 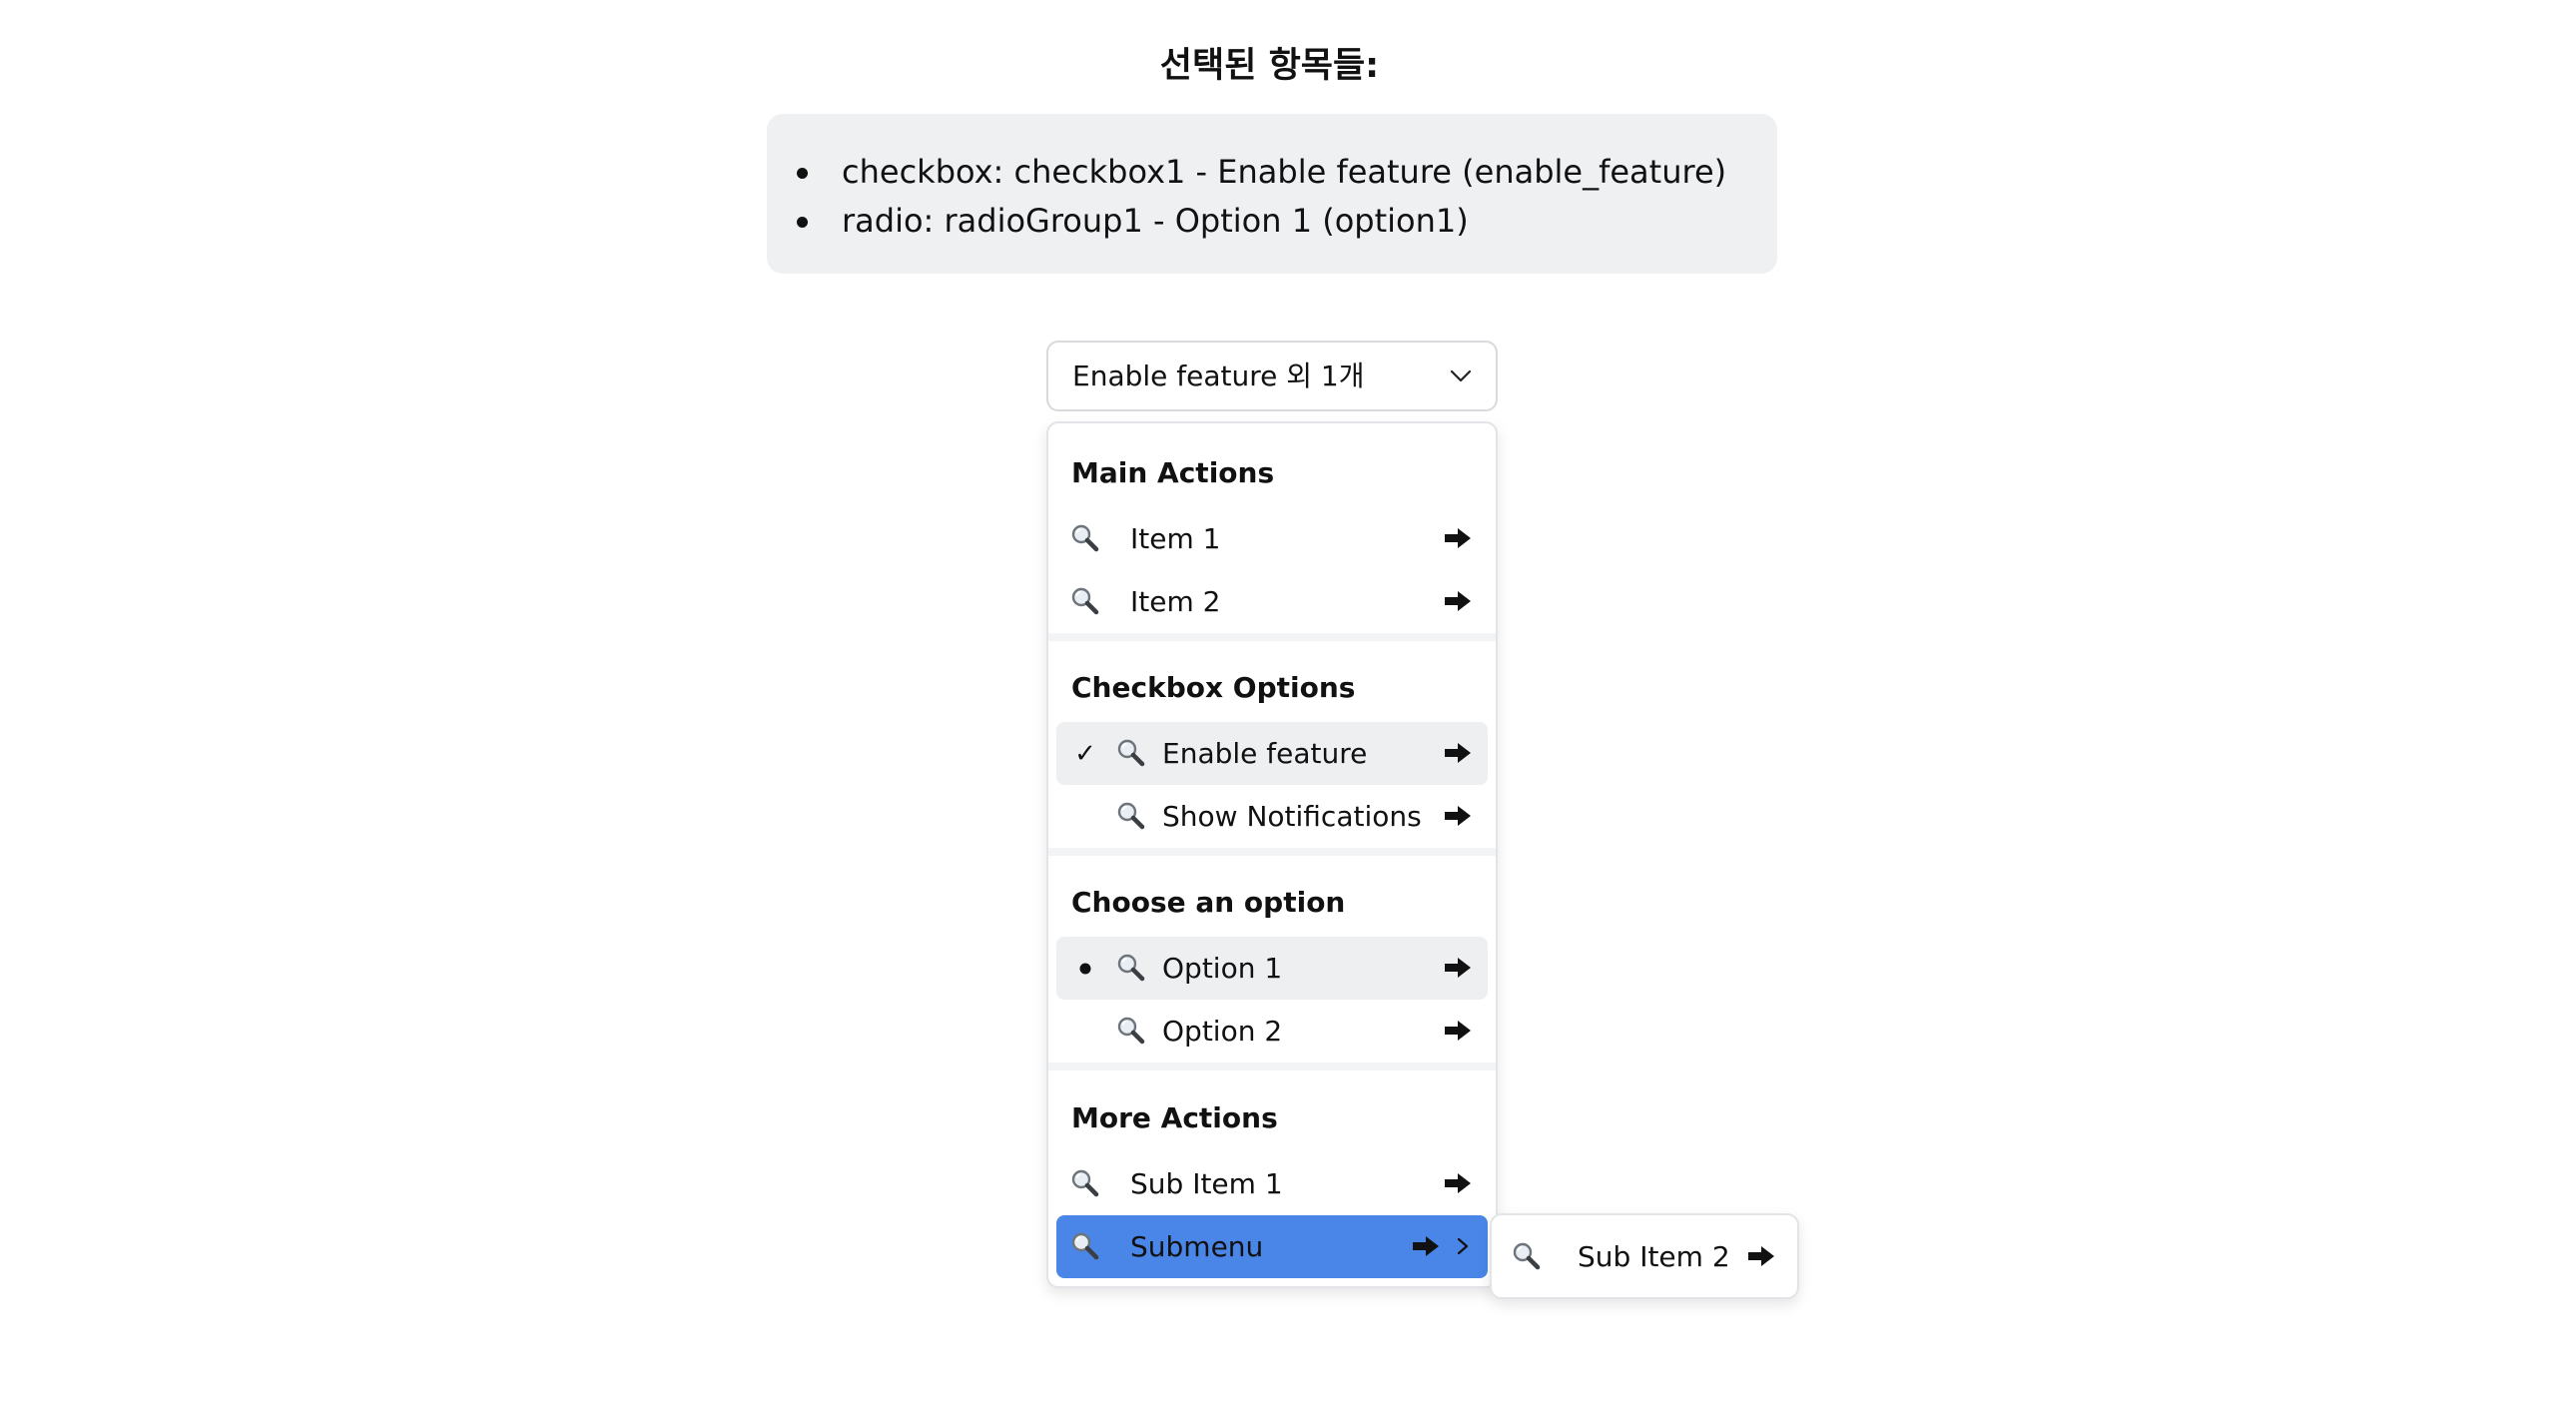 What do you see at coordinates (1085, 969) in the screenshot?
I see `radio-dot-icon` at bounding box center [1085, 969].